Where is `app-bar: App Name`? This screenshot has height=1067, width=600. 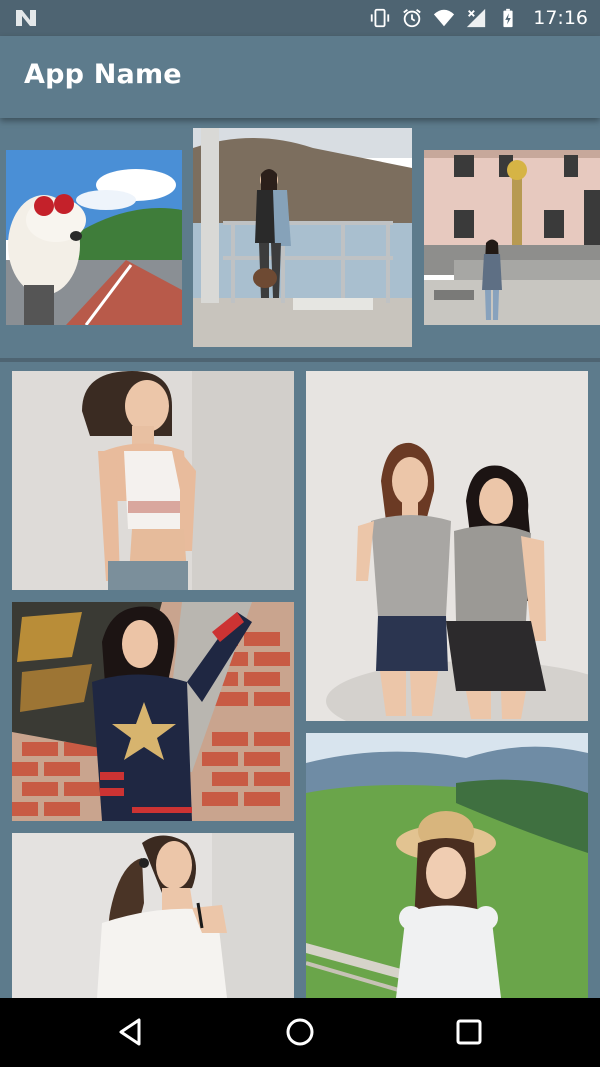 app-bar: App Name is located at coordinates (300, 77).